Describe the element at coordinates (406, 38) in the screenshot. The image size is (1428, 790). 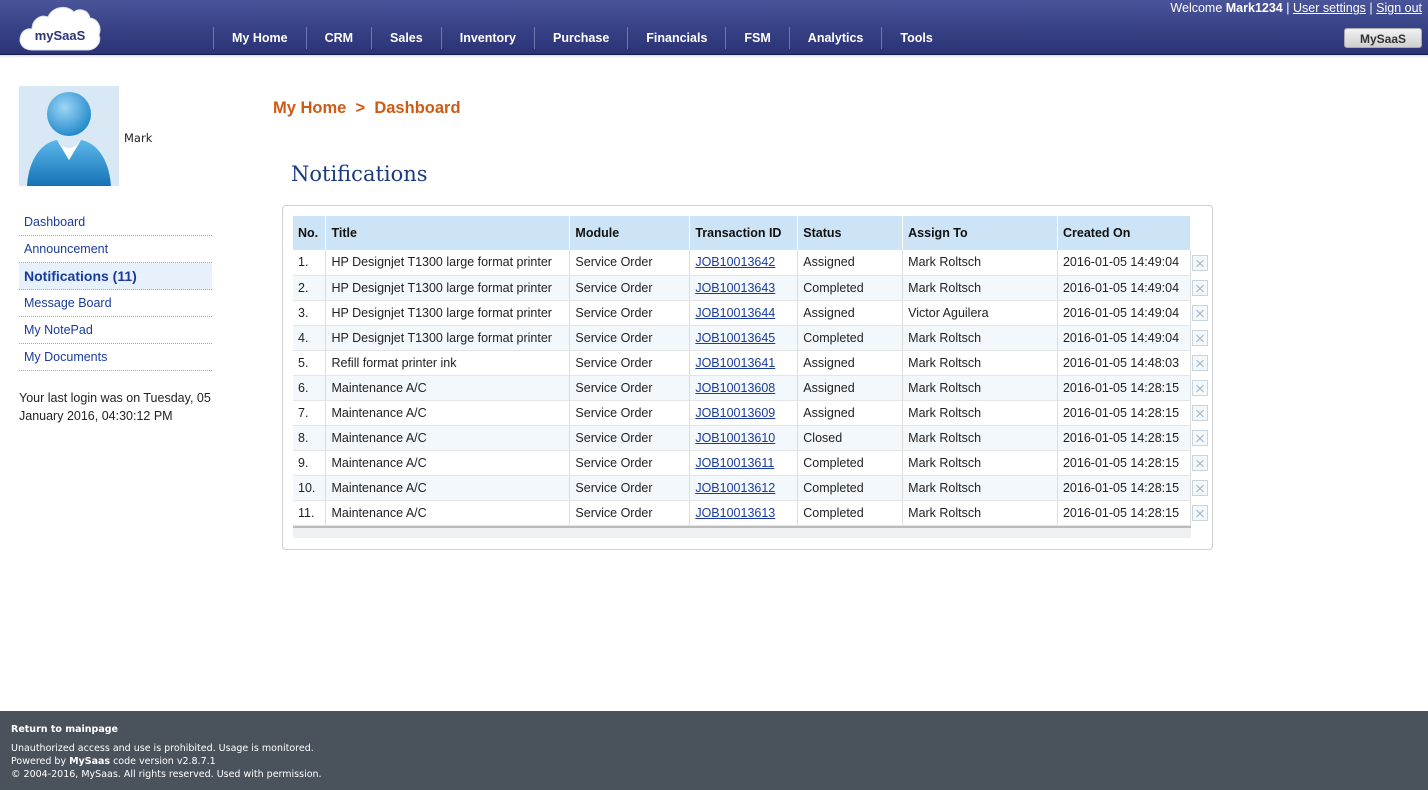
I see `nav-sales: Sales` at that location.